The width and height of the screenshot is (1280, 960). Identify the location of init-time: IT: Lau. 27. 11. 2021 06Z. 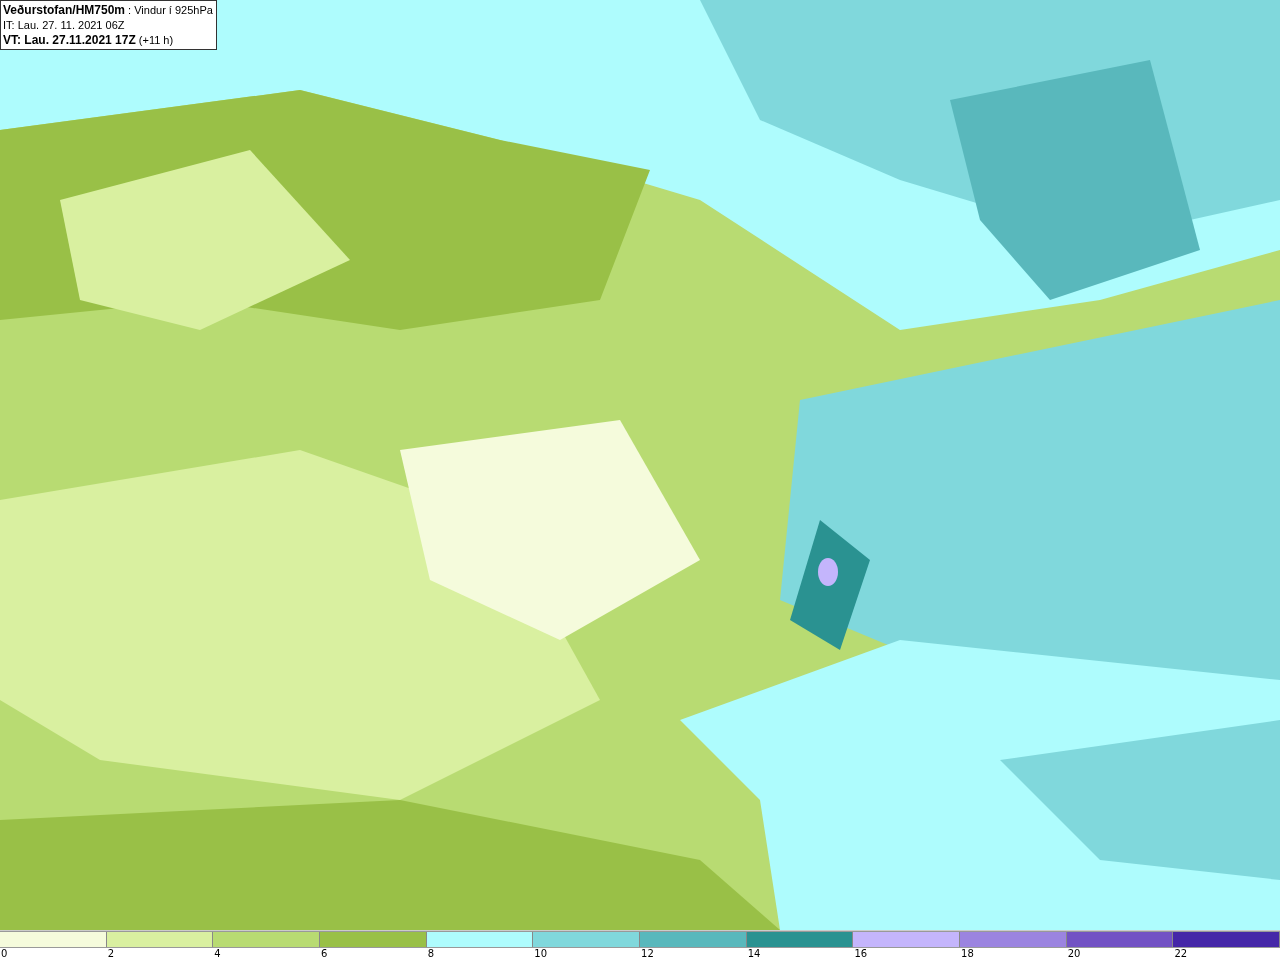
(64, 25).